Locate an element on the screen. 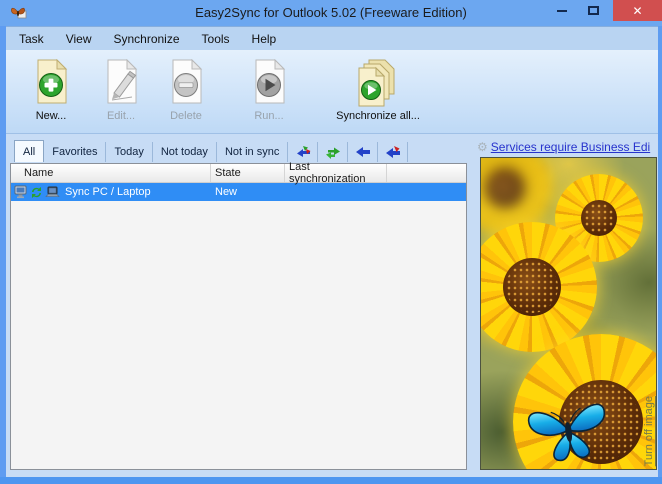 This screenshot has width=662, height=484. gear-icon: ⚙ is located at coordinates (482, 146).